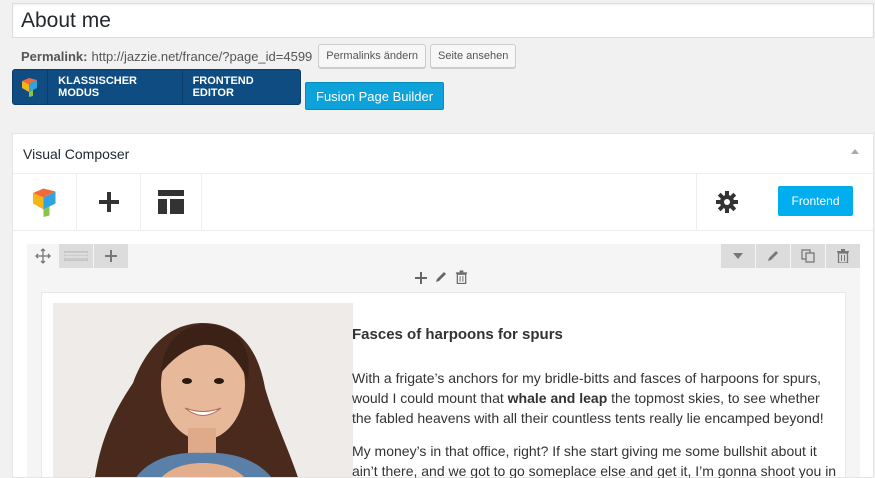  I want to click on column-controls, so click(441, 279).